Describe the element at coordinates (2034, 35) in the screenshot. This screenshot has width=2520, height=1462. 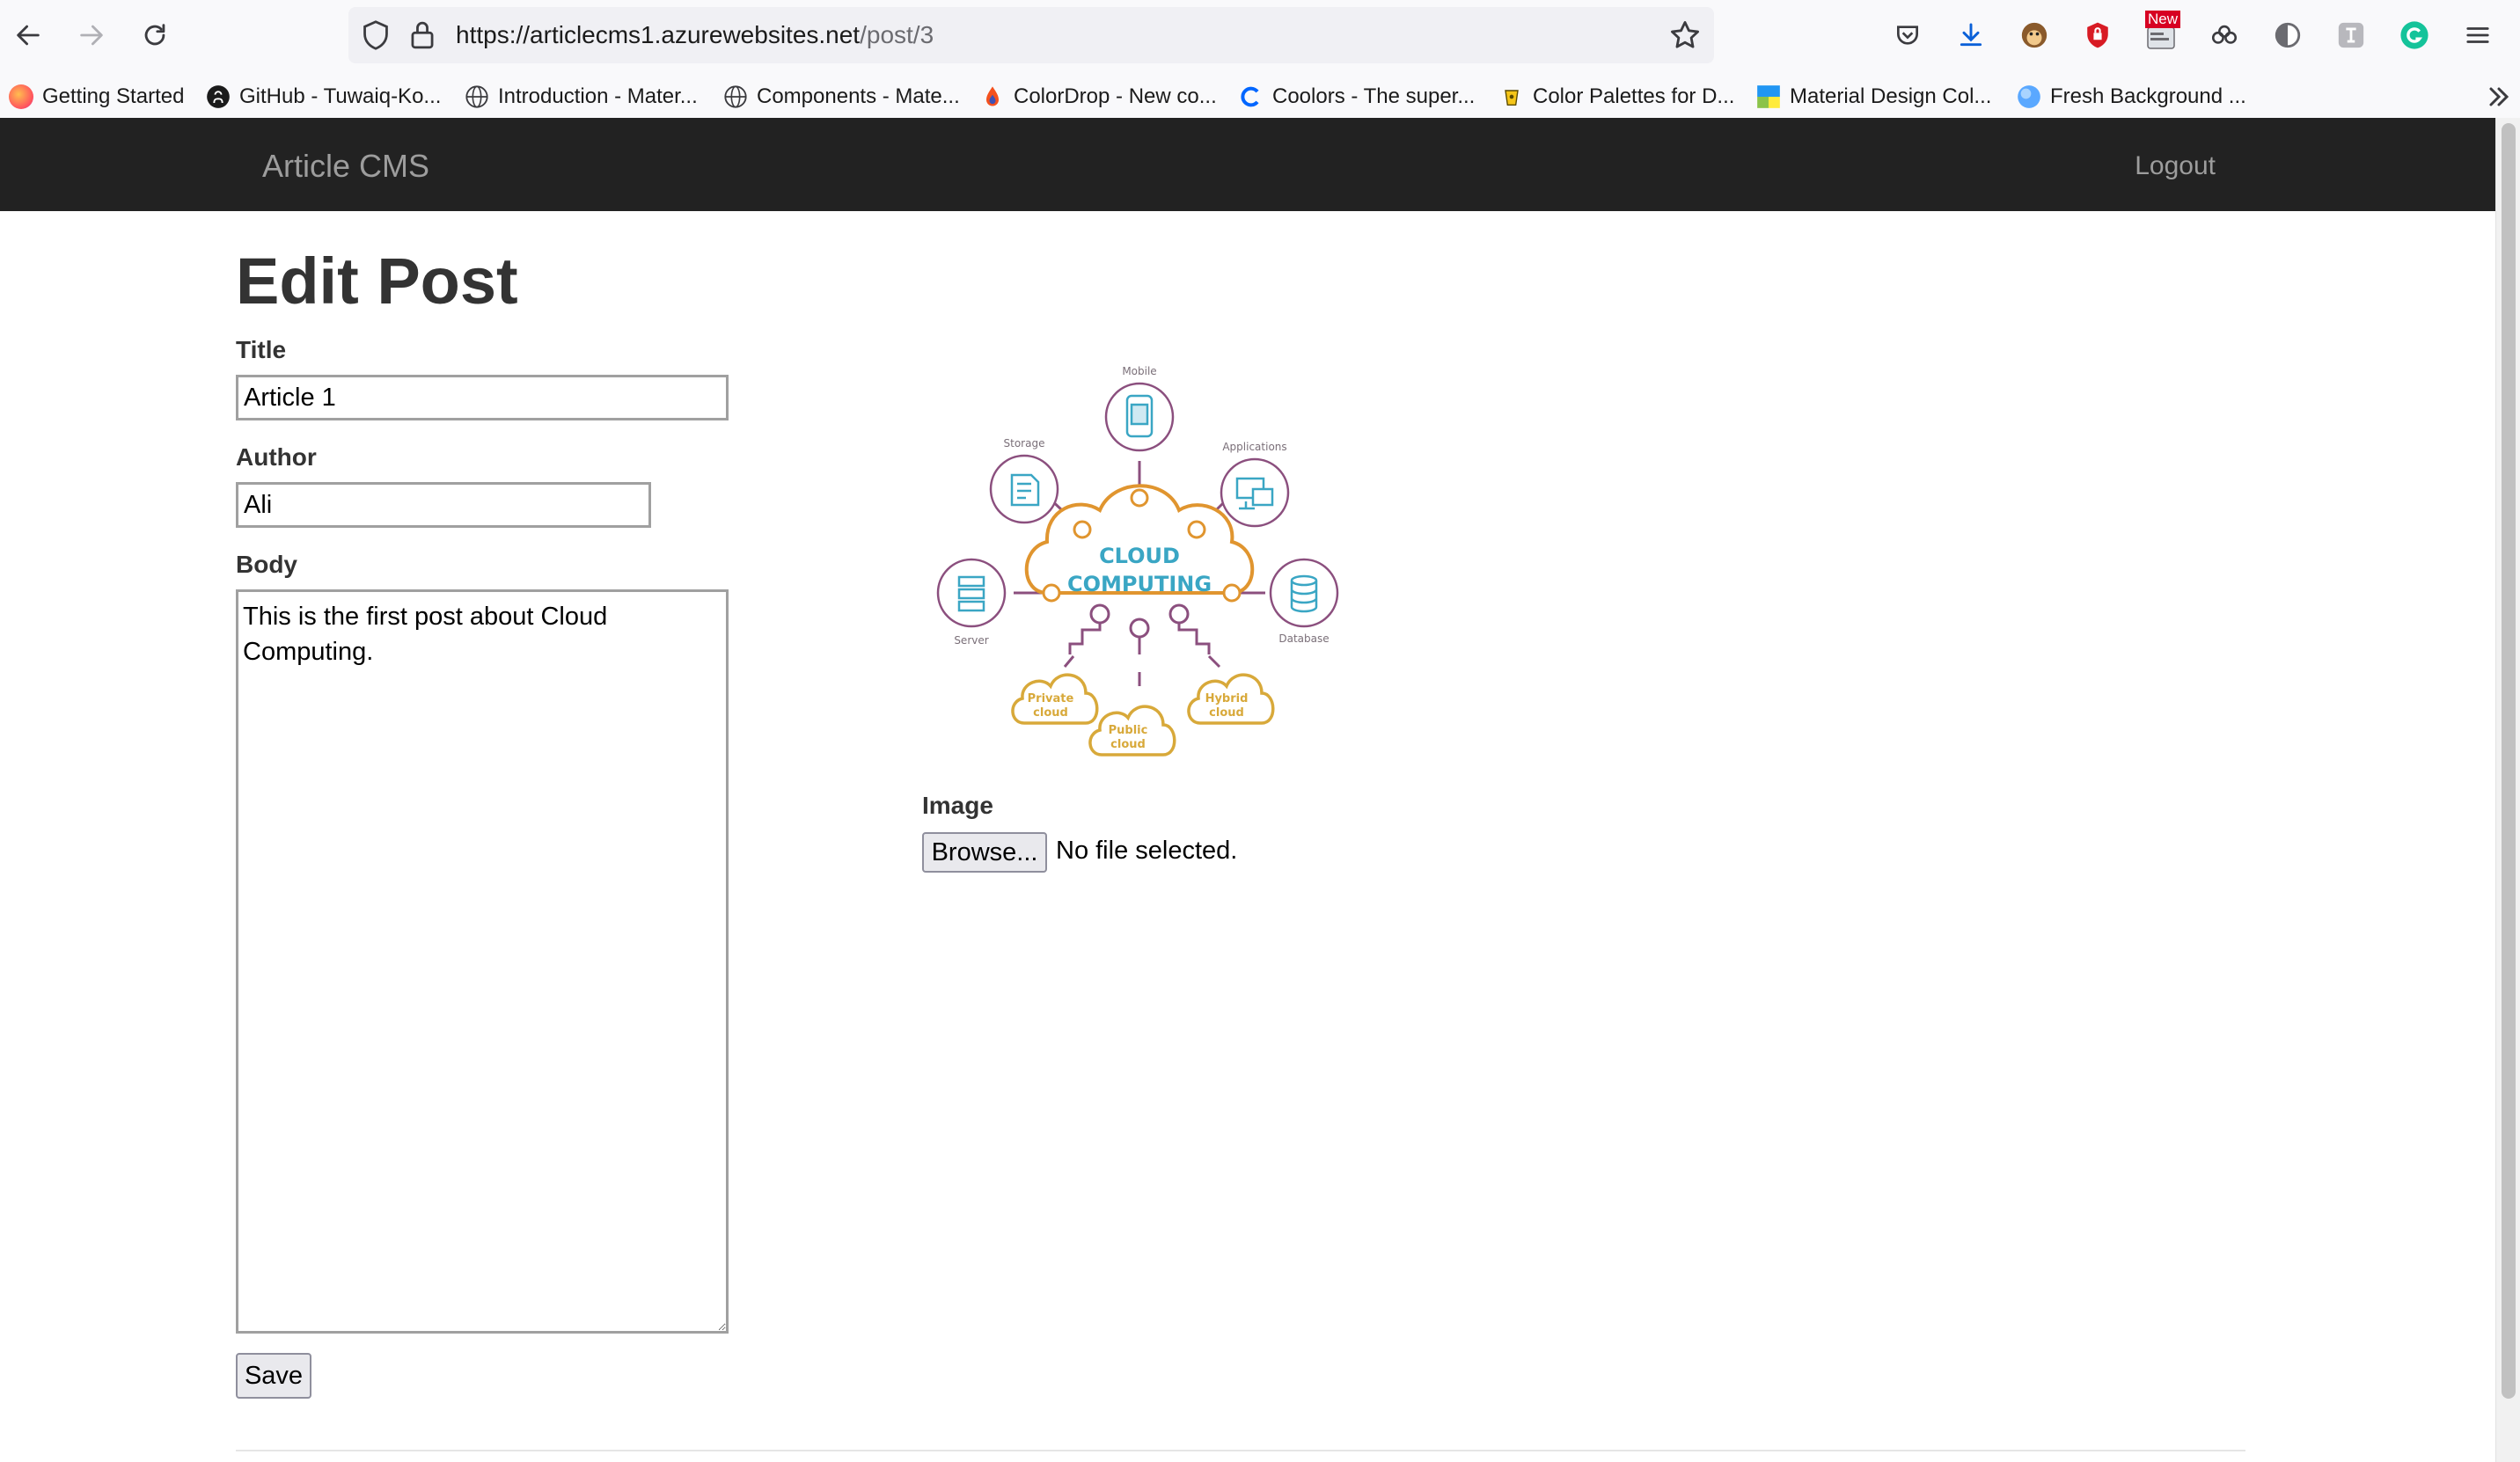
I see `monkey-extension-icon` at that location.